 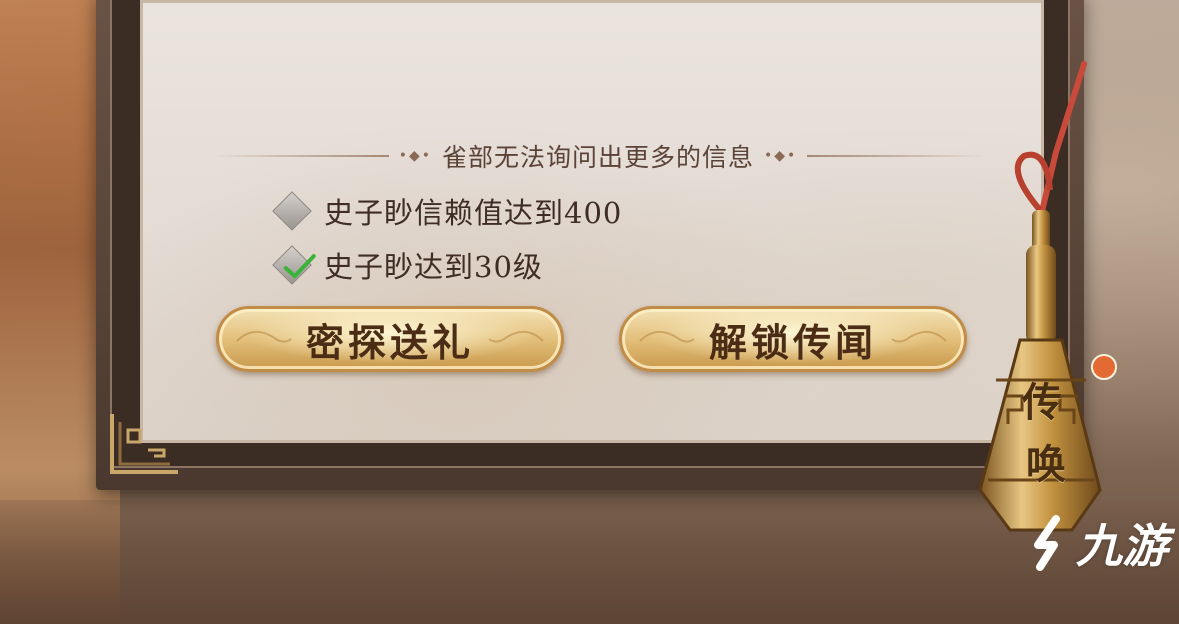 What do you see at coordinates (473, 213) in the screenshot?
I see `condition-label: 史子眇信赖值达到400` at bounding box center [473, 213].